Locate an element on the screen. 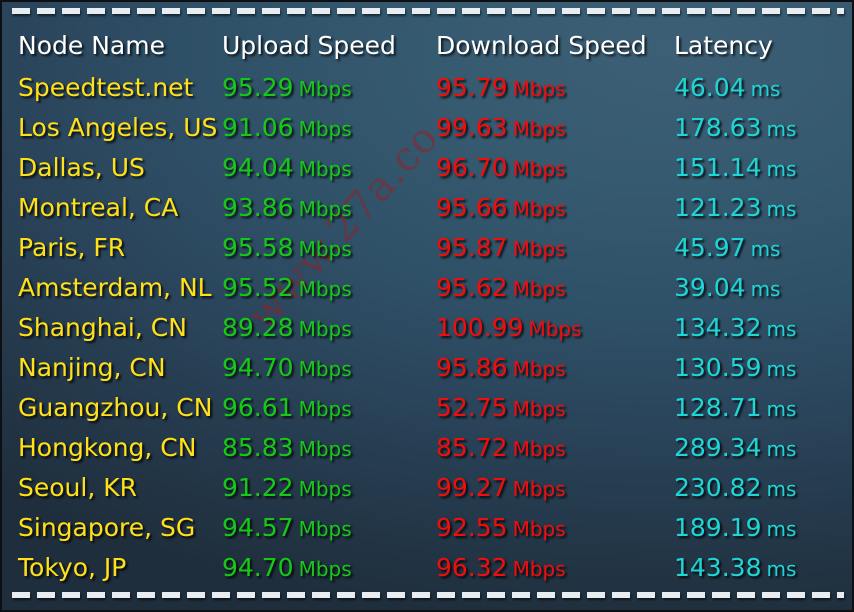 Image resolution: width=854 pixels, height=612 pixels. cell-download-speed: 92.55 Mbps is located at coordinates (501, 528).